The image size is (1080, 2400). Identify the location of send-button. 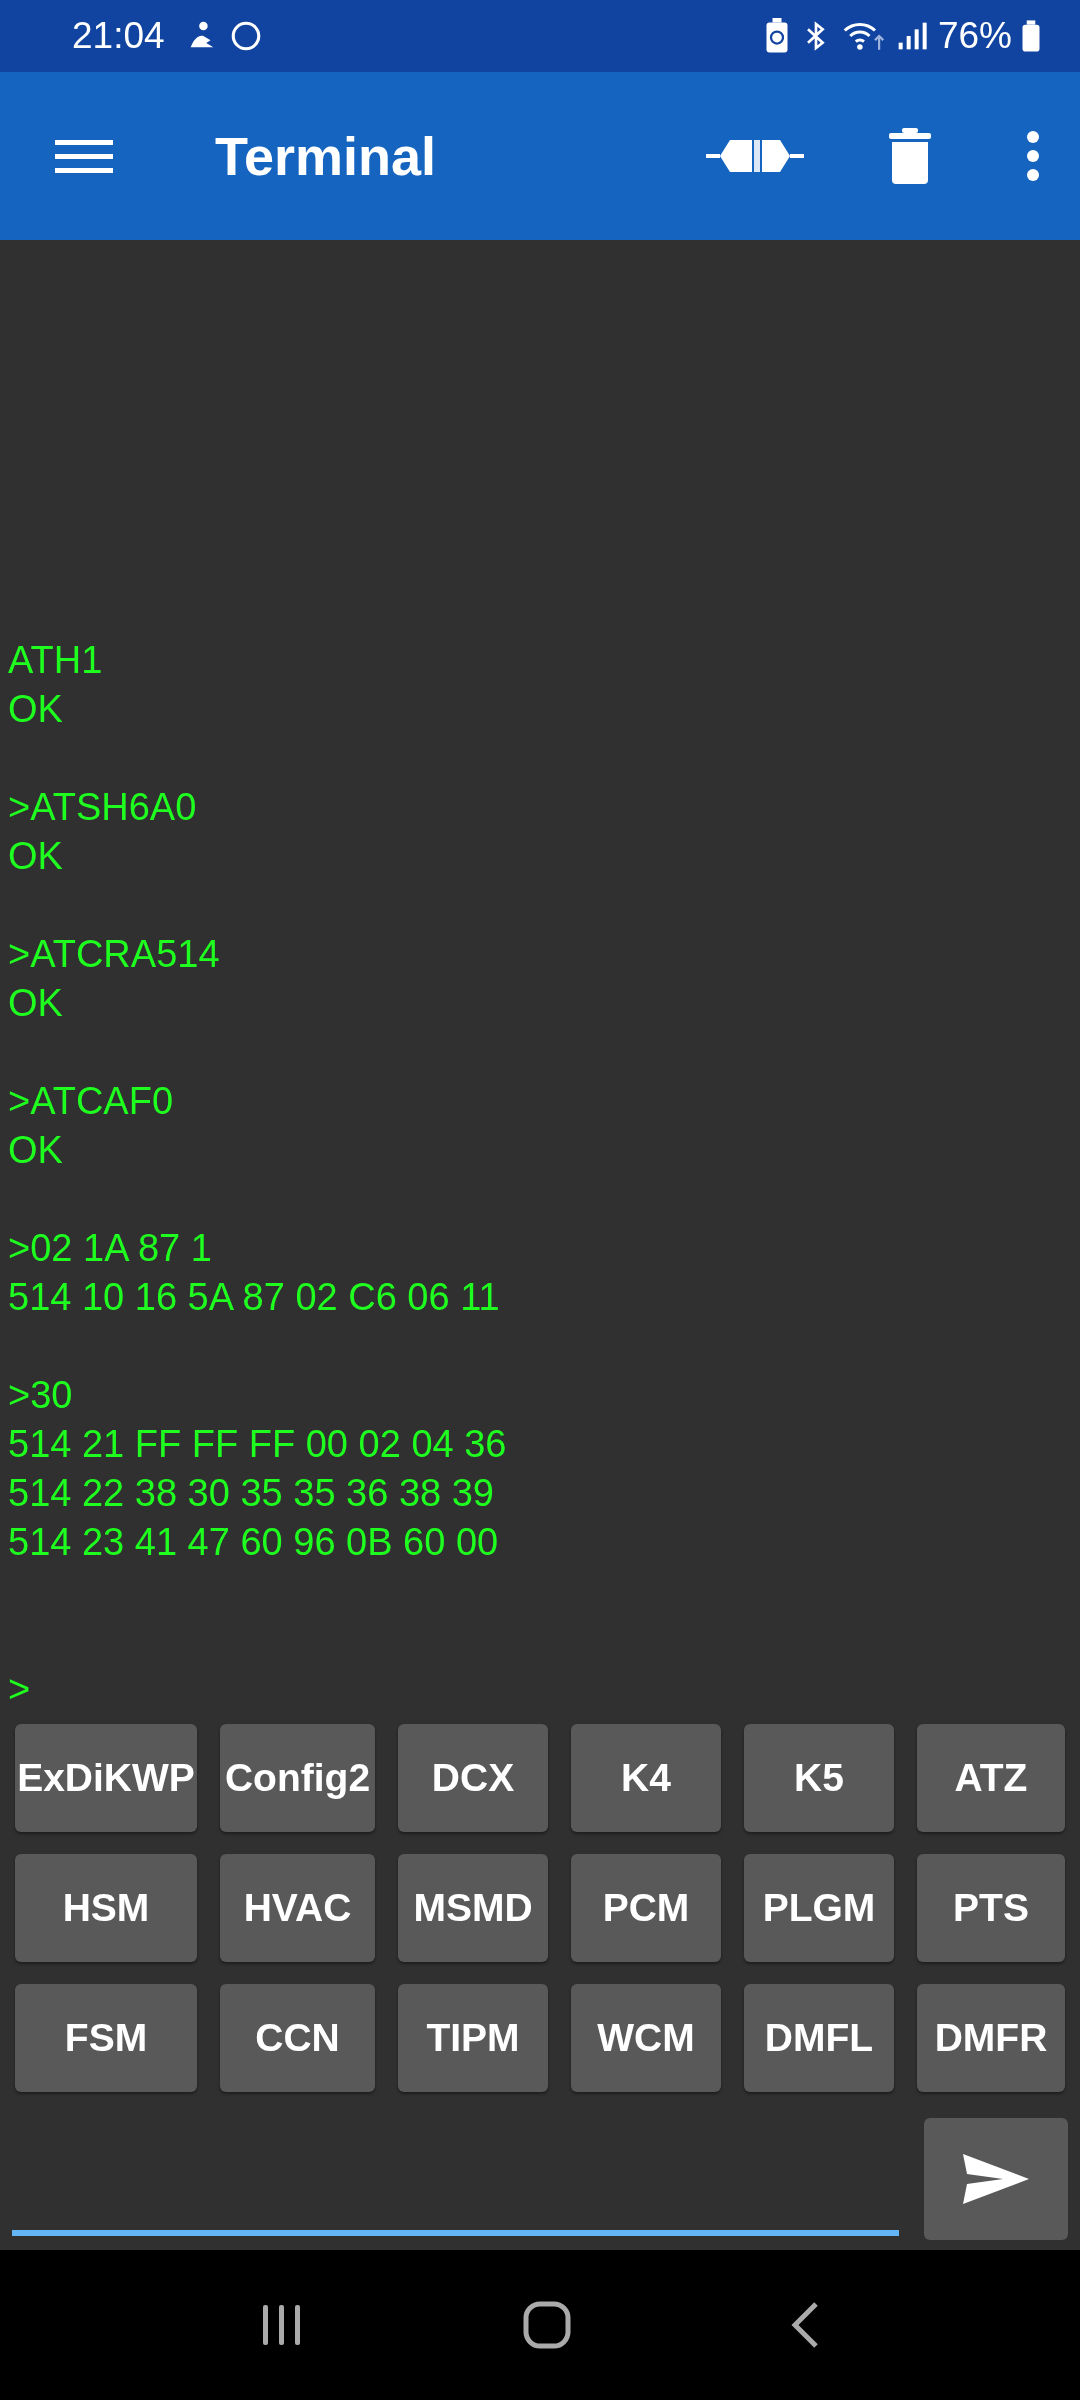
(996, 2179).